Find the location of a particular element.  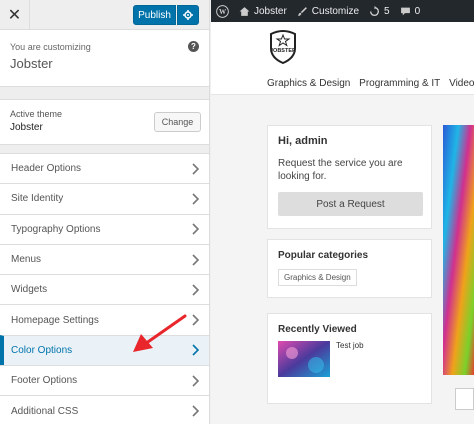

comment-icon is located at coordinates (405, 11).